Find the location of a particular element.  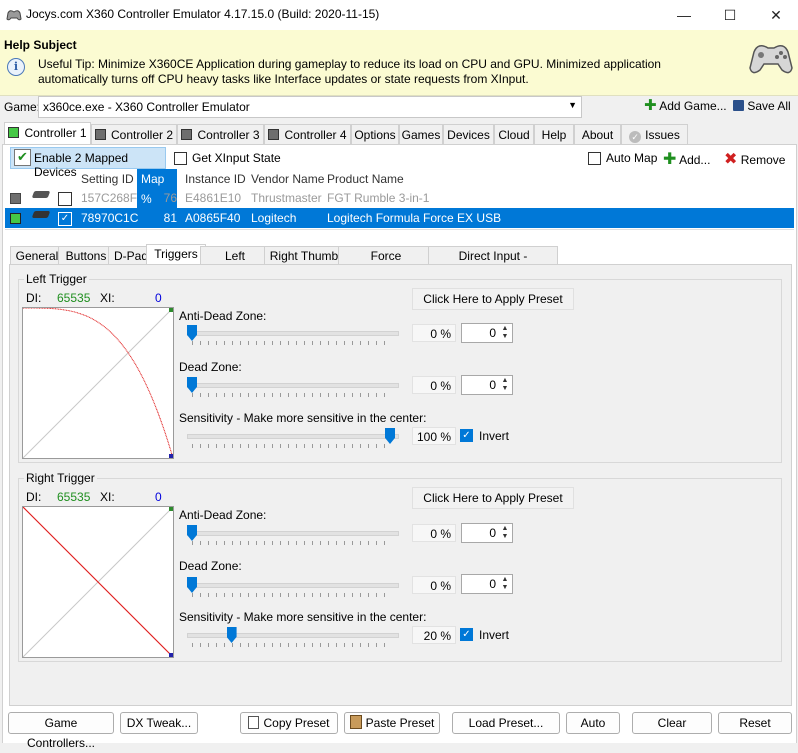

remove-device-label: Remove is located at coordinates (763, 160).